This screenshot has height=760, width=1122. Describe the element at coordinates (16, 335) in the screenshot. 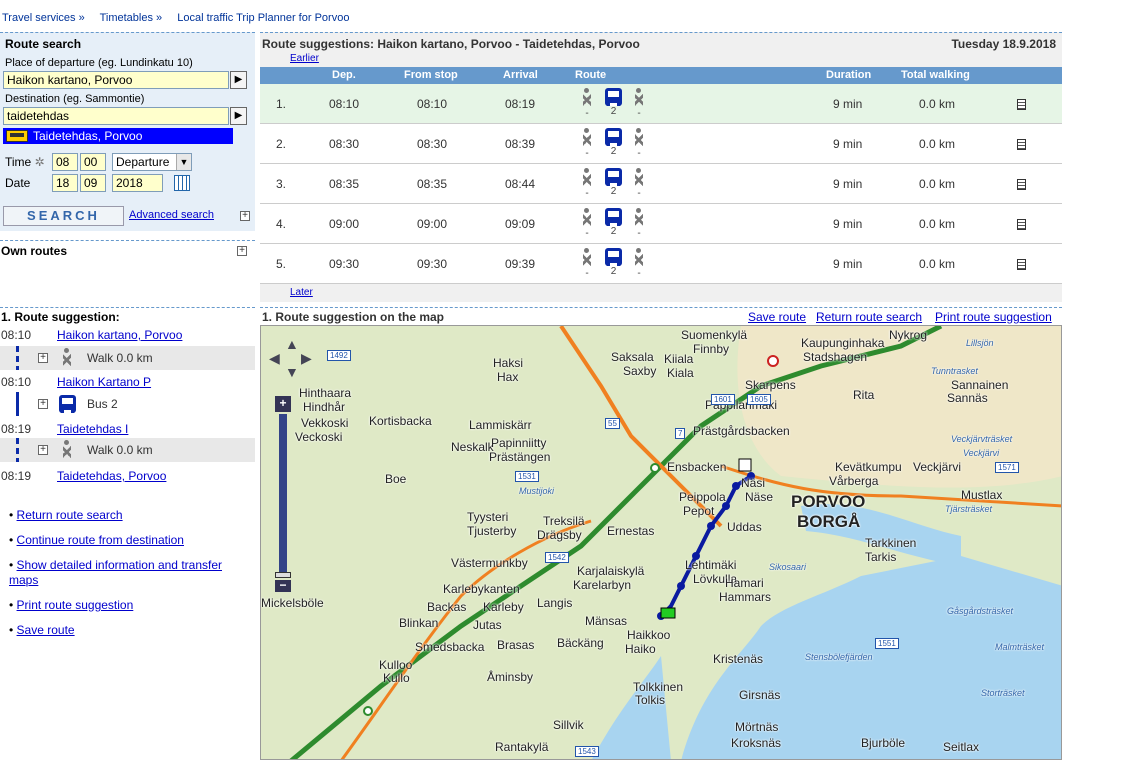

I see `stop-time: 08:10` at that location.